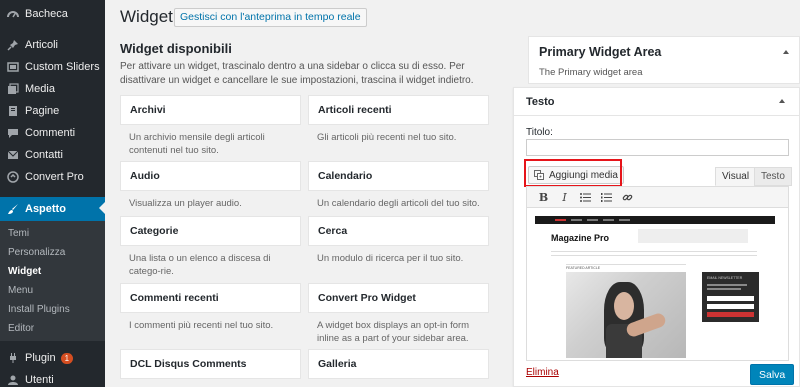  Describe the element at coordinates (13, 45) in the screenshot. I see `pin-icon` at that location.